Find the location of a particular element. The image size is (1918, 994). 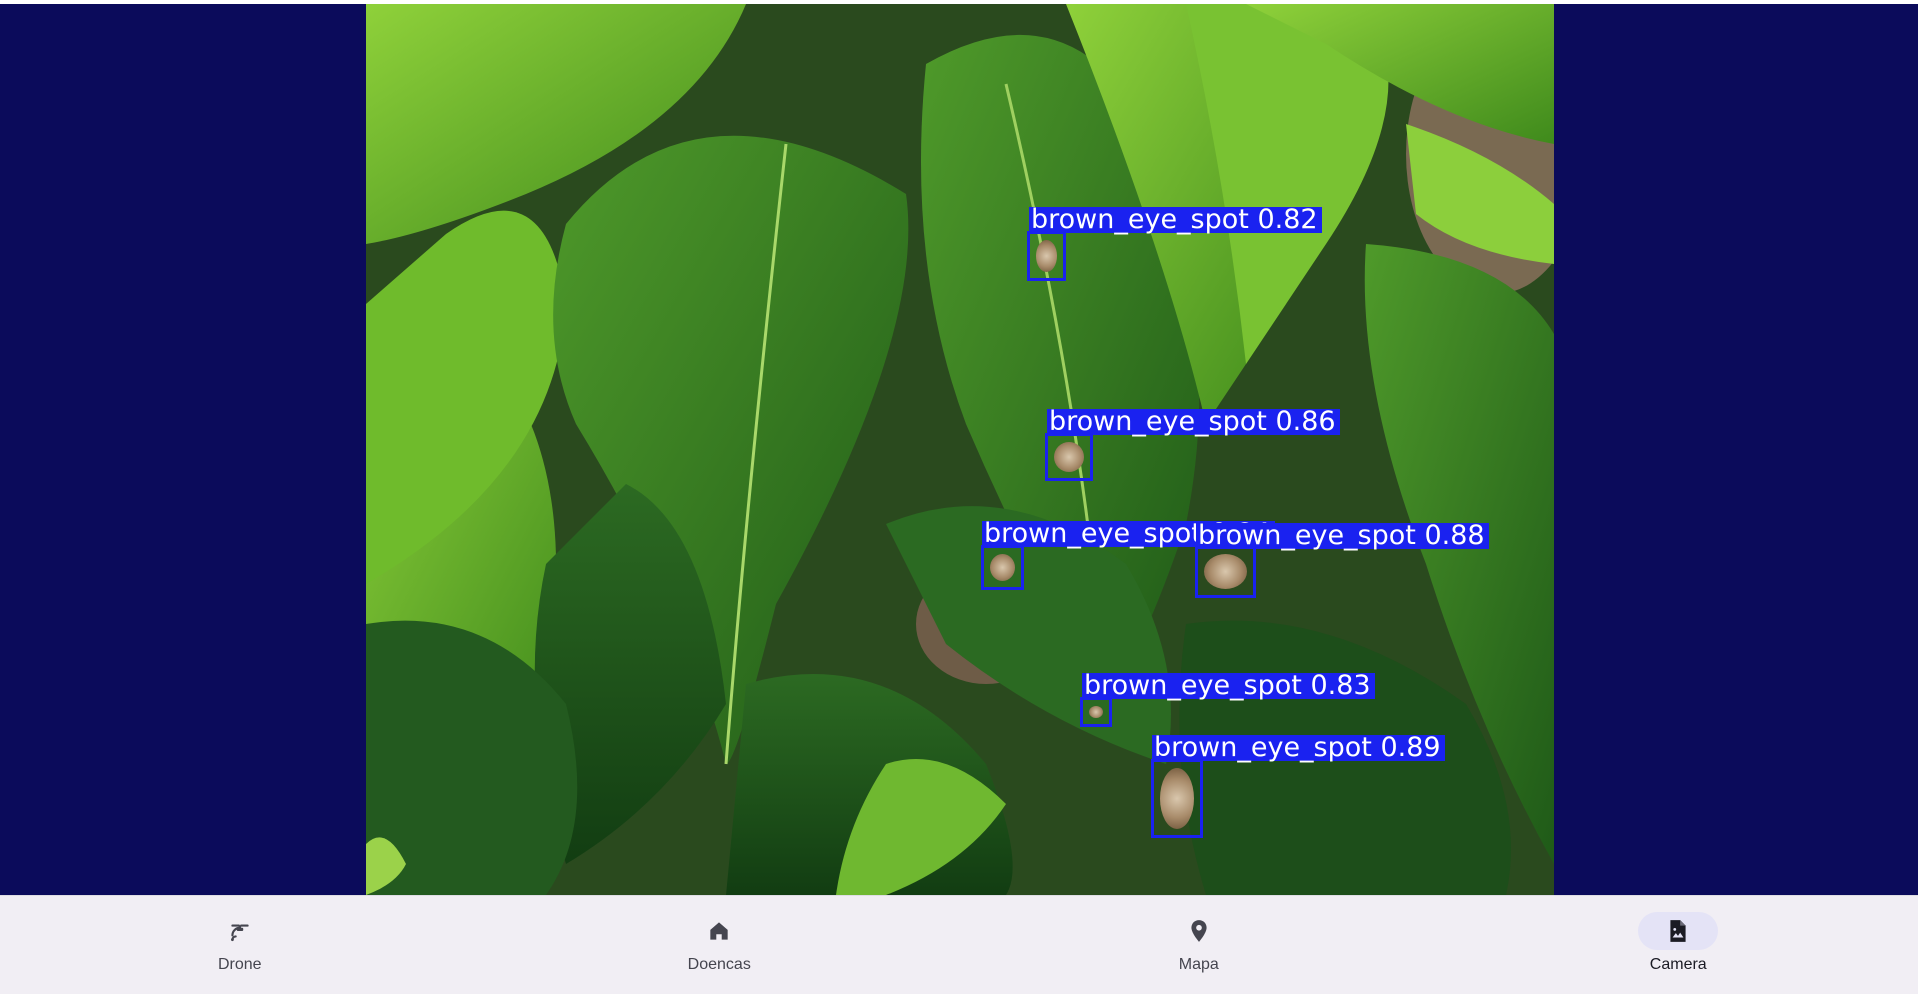

nav-item-drone: Drone is located at coordinates (240, 945).